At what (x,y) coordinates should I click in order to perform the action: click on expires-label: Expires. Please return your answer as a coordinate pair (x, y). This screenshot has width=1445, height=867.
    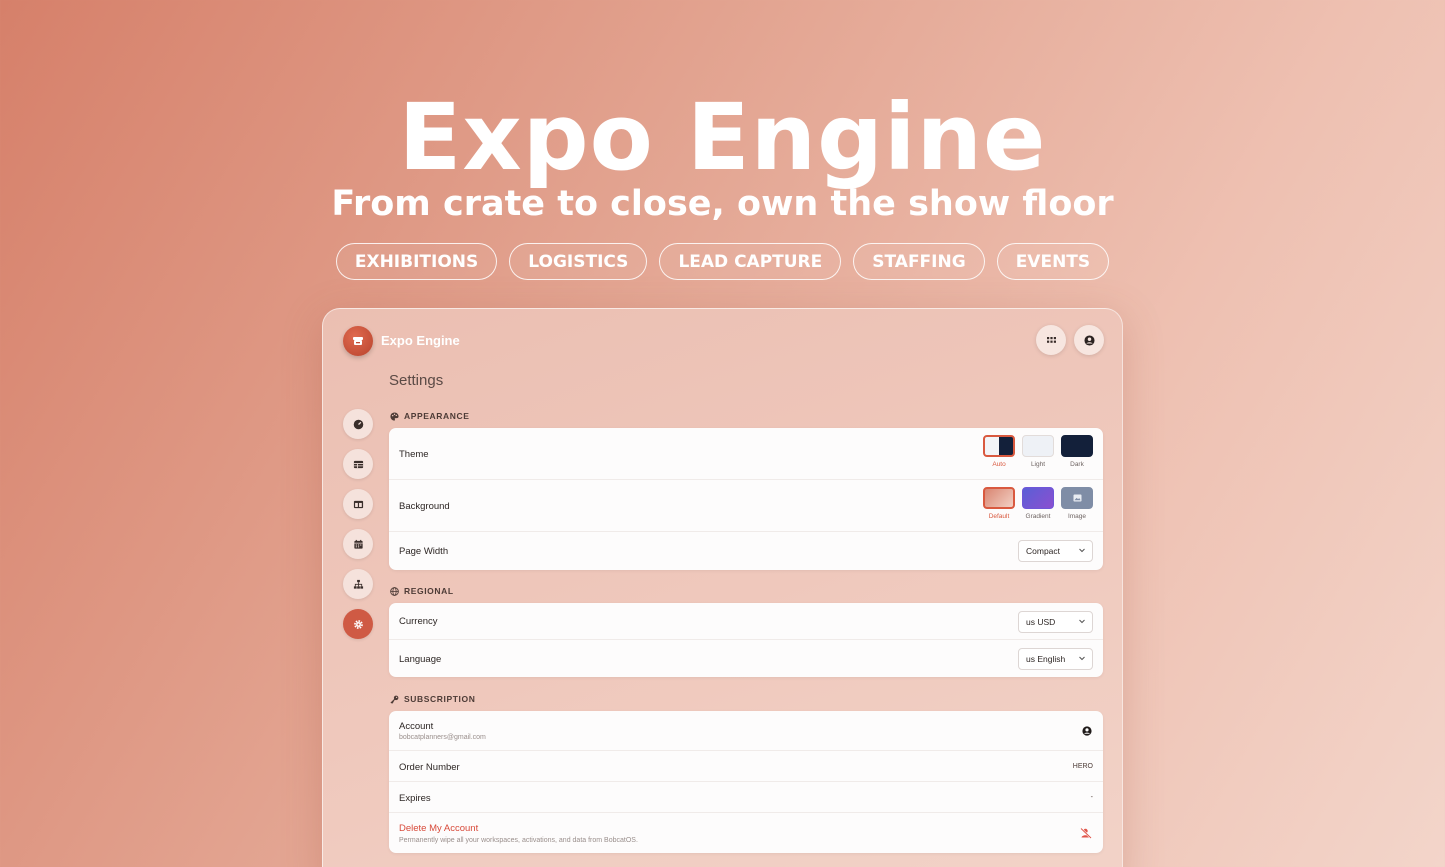
    Looking at the image, I should click on (415, 798).